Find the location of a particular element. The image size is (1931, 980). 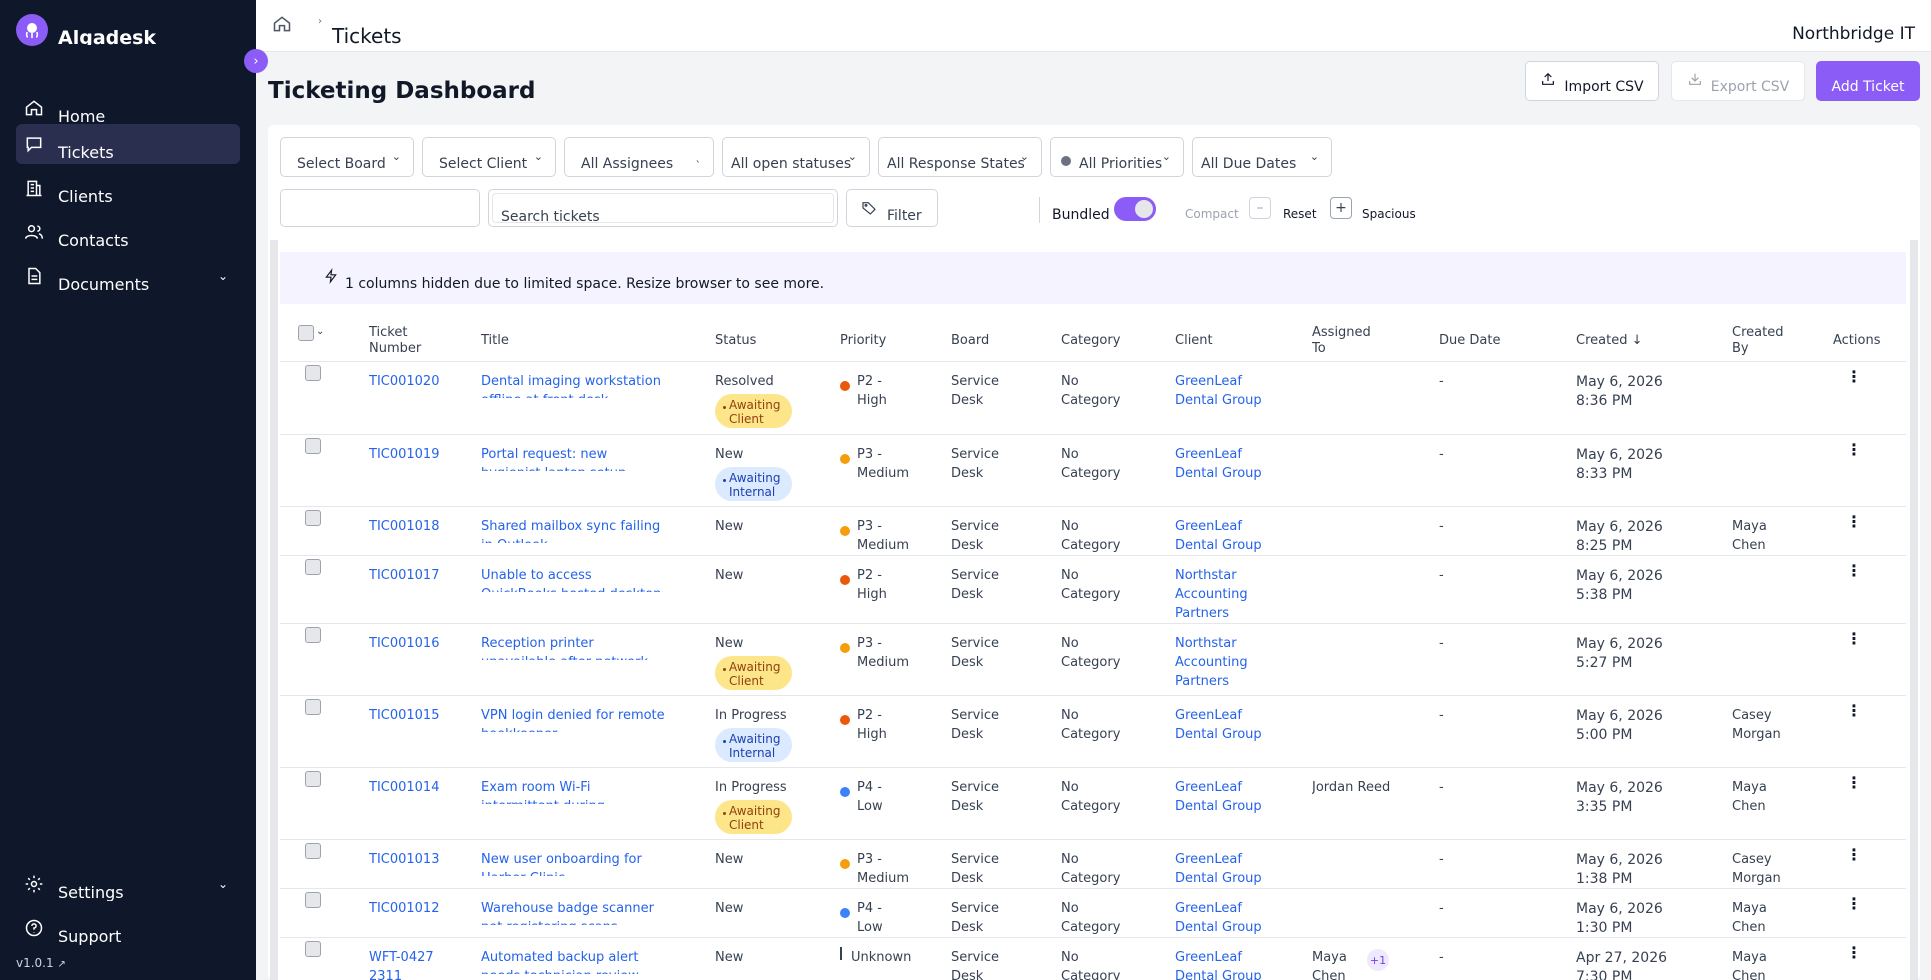

sidebar-item-tickets: Tickets is located at coordinates (128, 144).